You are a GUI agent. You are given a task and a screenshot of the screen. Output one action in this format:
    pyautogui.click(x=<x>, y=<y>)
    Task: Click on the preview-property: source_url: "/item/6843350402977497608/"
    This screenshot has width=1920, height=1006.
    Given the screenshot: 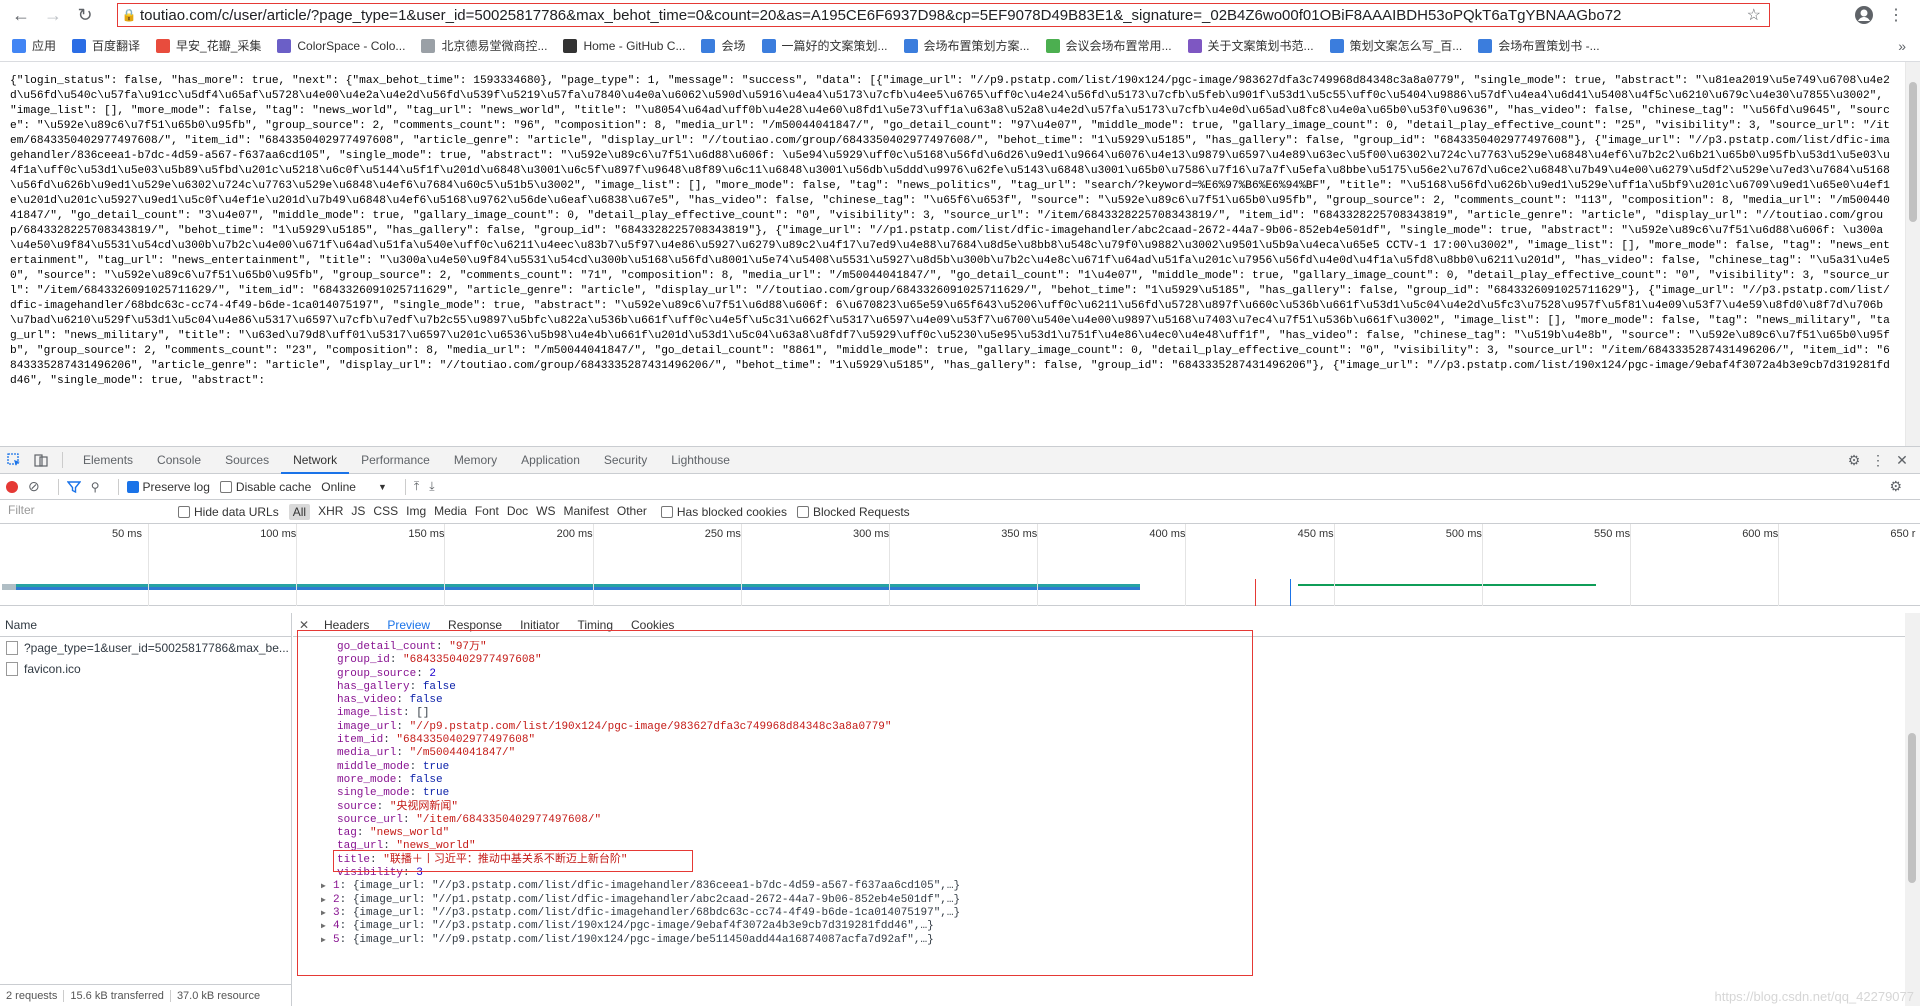 What is the action you would take?
    pyautogui.click(x=777, y=820)
    